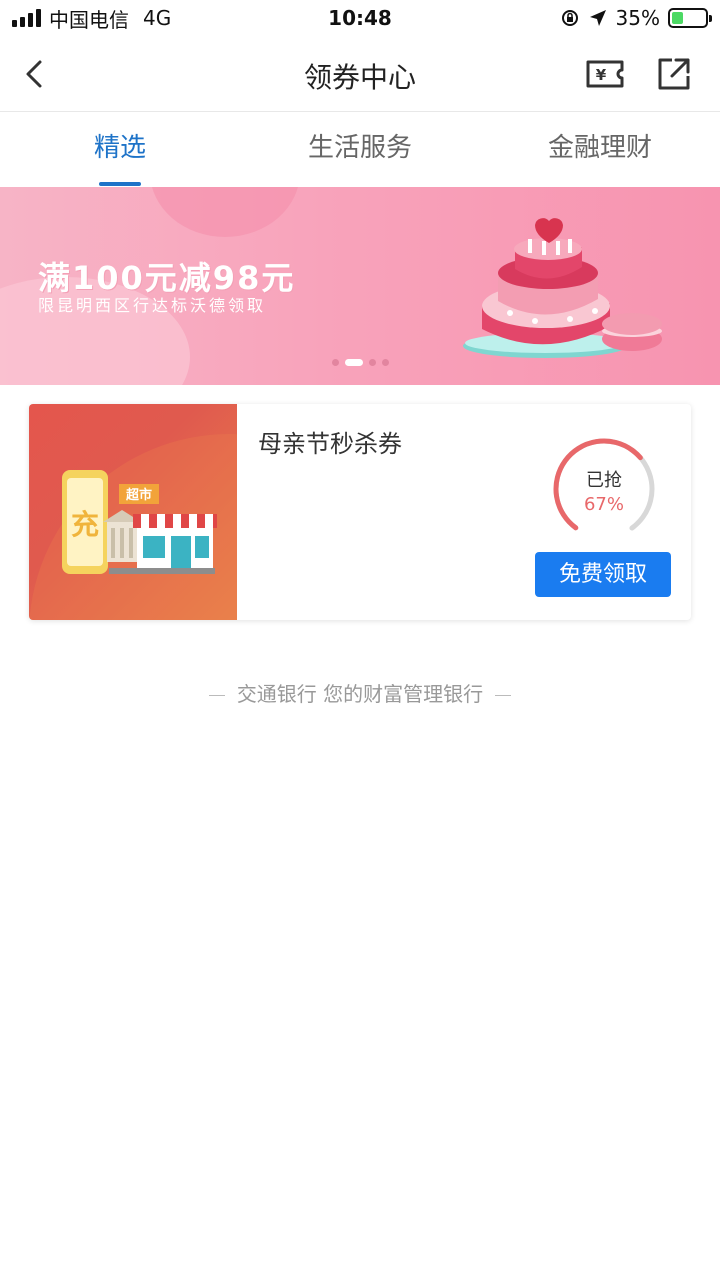  Describe the element at coordinates (120, 184) in the screenshot. I see `active-tab-indicator` at that location.